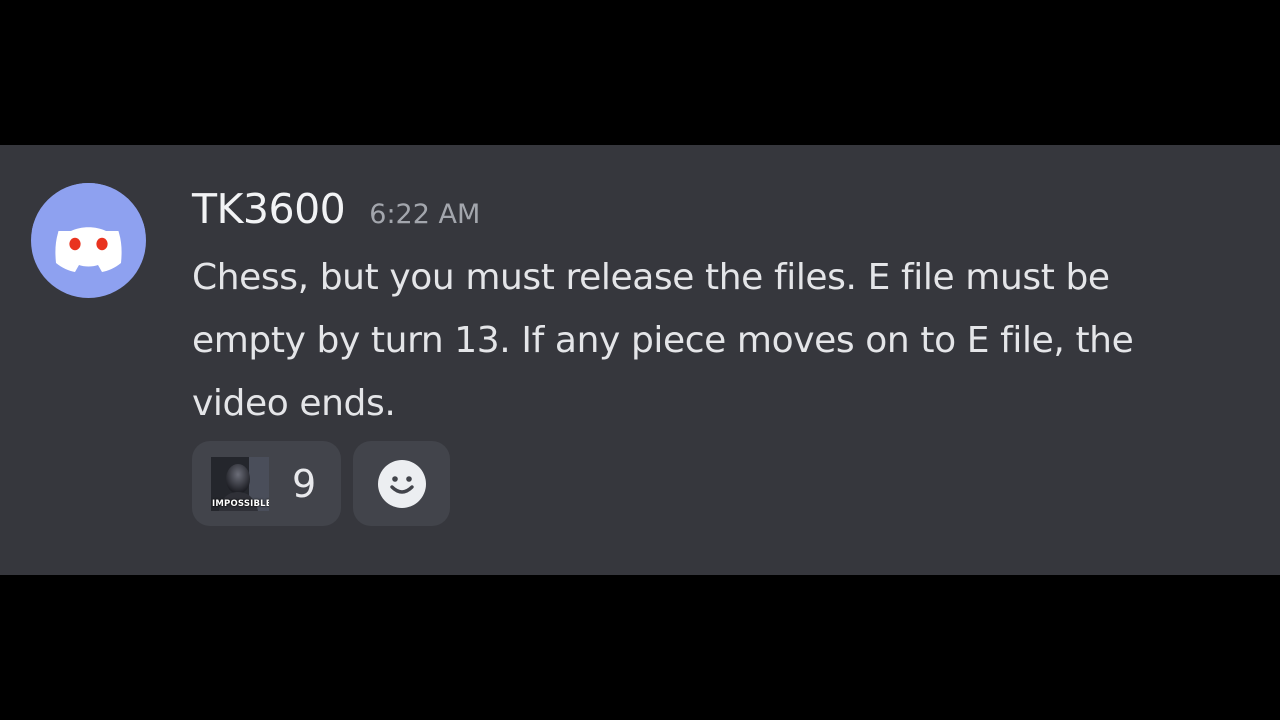  What do you see at coordinates (240, 503) in the screenshot?
I see `emoji-caption: IMPOSSIBLE` at bounding box center [240, 503].